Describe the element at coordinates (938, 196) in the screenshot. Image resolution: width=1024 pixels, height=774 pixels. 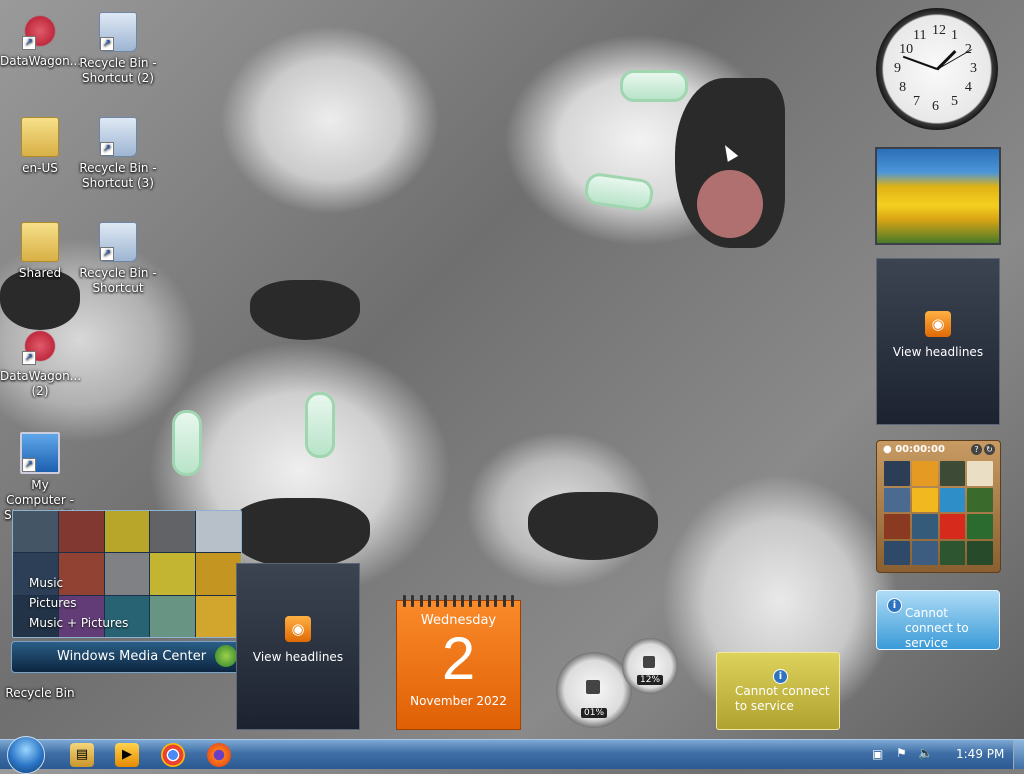
I see `slideshow-gadget` at that location.